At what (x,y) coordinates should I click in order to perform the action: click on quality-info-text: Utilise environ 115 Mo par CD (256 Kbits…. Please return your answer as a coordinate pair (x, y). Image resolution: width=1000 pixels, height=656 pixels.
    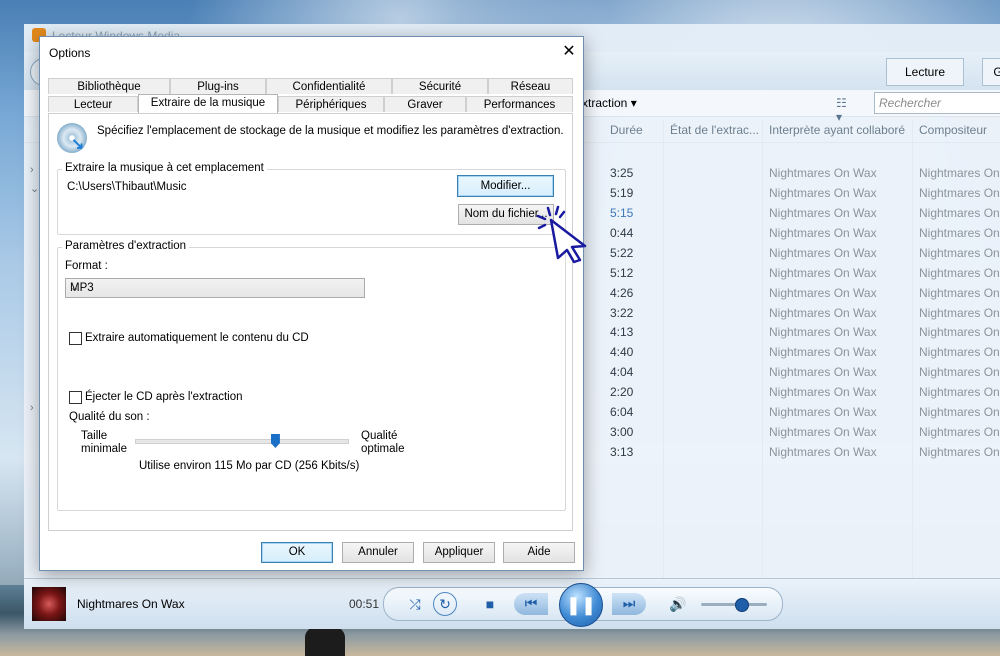
    Looking at the image, I should click on (249, 466).